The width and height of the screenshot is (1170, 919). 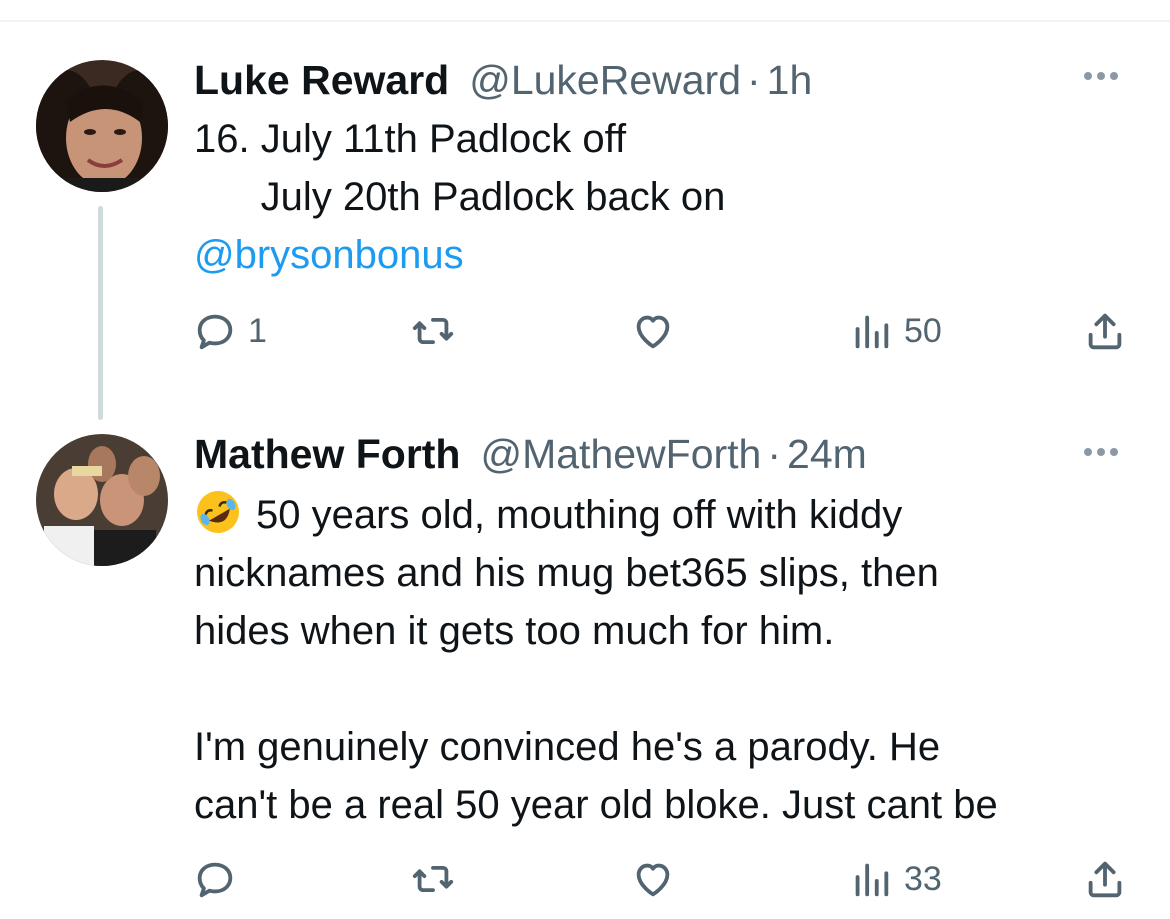 What do you see at coordinates (790, 80) in the screenshot?
I see `timestamp: 1h` at bounding box center [790, 80].